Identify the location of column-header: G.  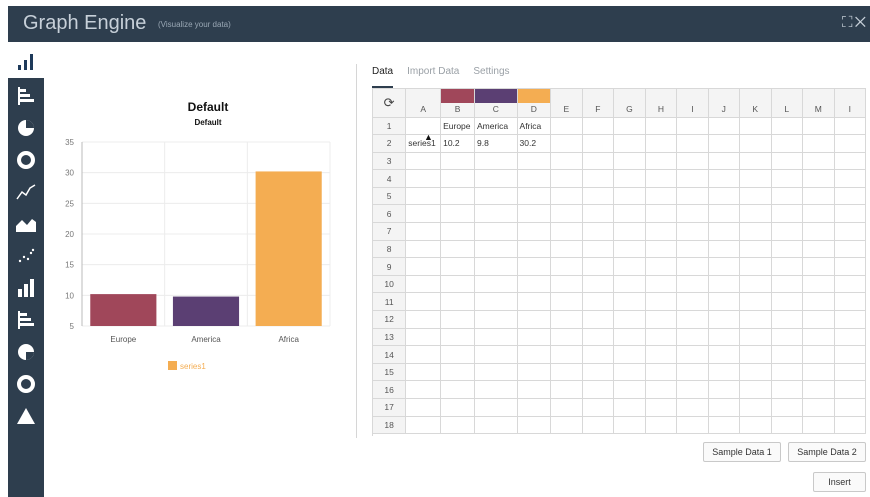
(629, 103).